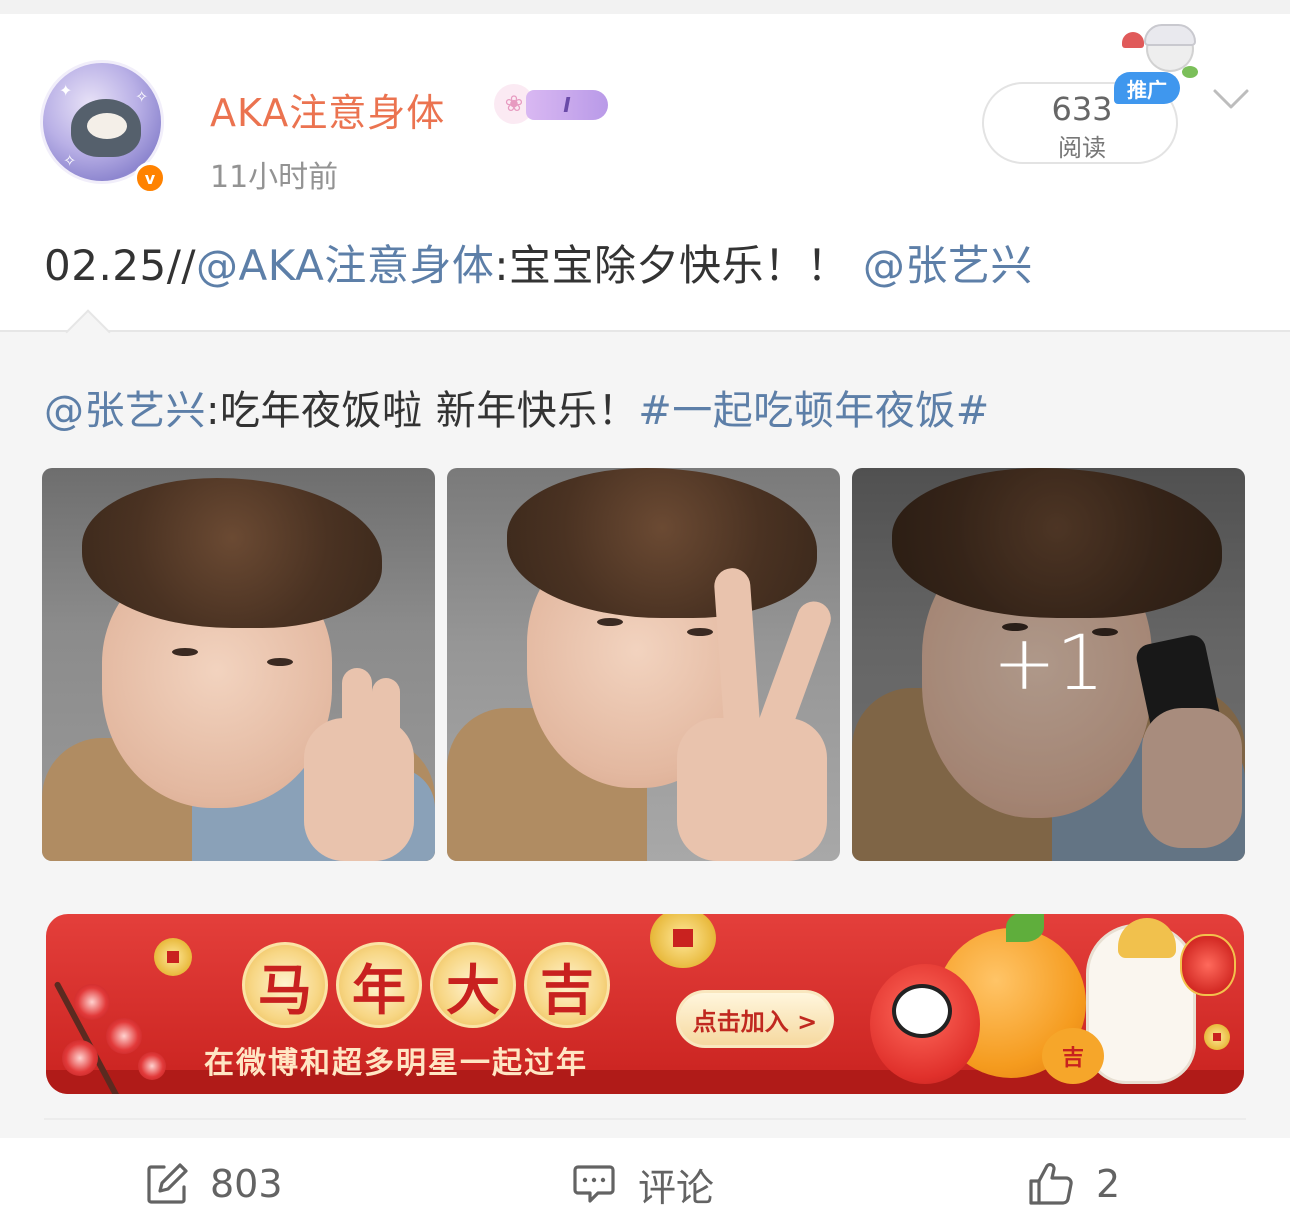  I want to click on repost-message: :吃年夜饭啦 新年快乐！, so click(422, 411).